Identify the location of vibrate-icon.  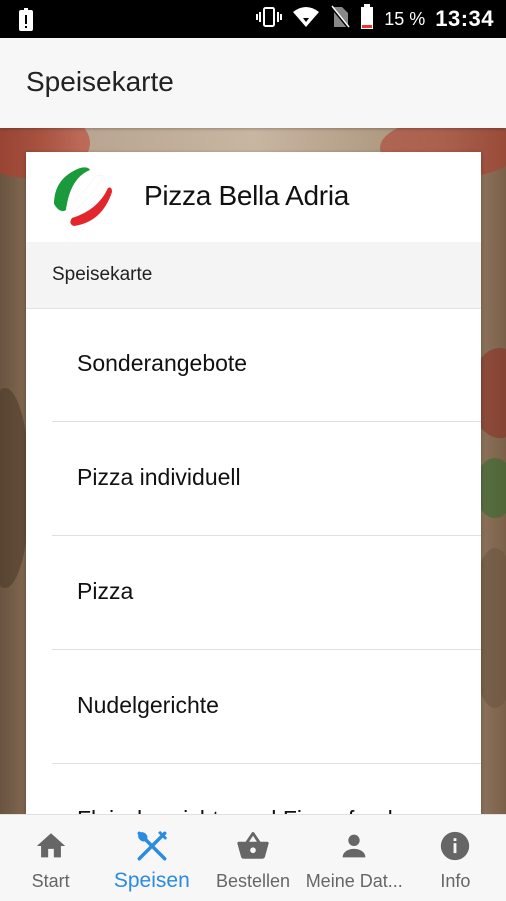
(269, 19).